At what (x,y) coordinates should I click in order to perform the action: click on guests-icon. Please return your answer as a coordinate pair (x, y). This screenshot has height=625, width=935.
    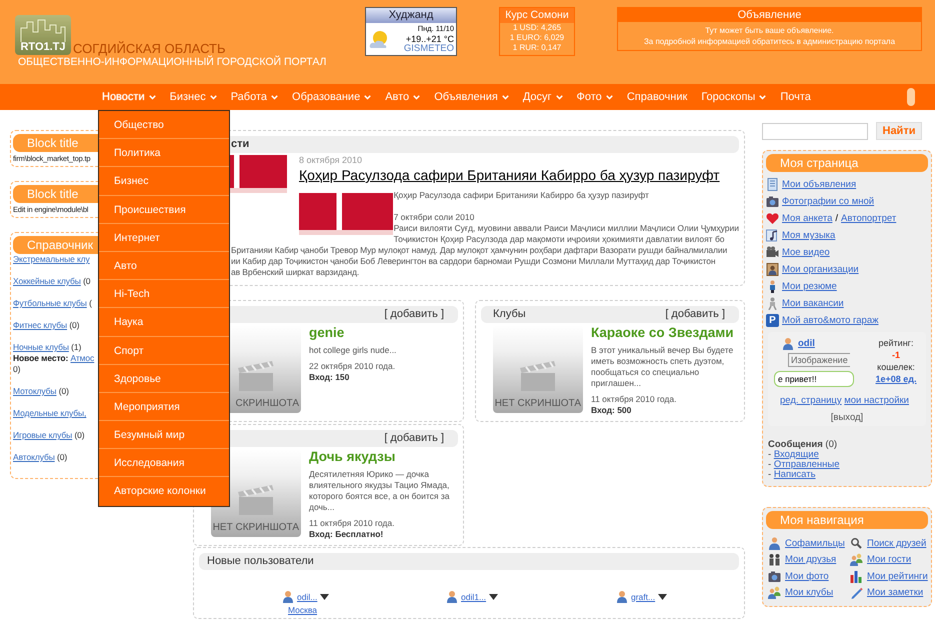
    Looking at the image, I should click on (856, 559).